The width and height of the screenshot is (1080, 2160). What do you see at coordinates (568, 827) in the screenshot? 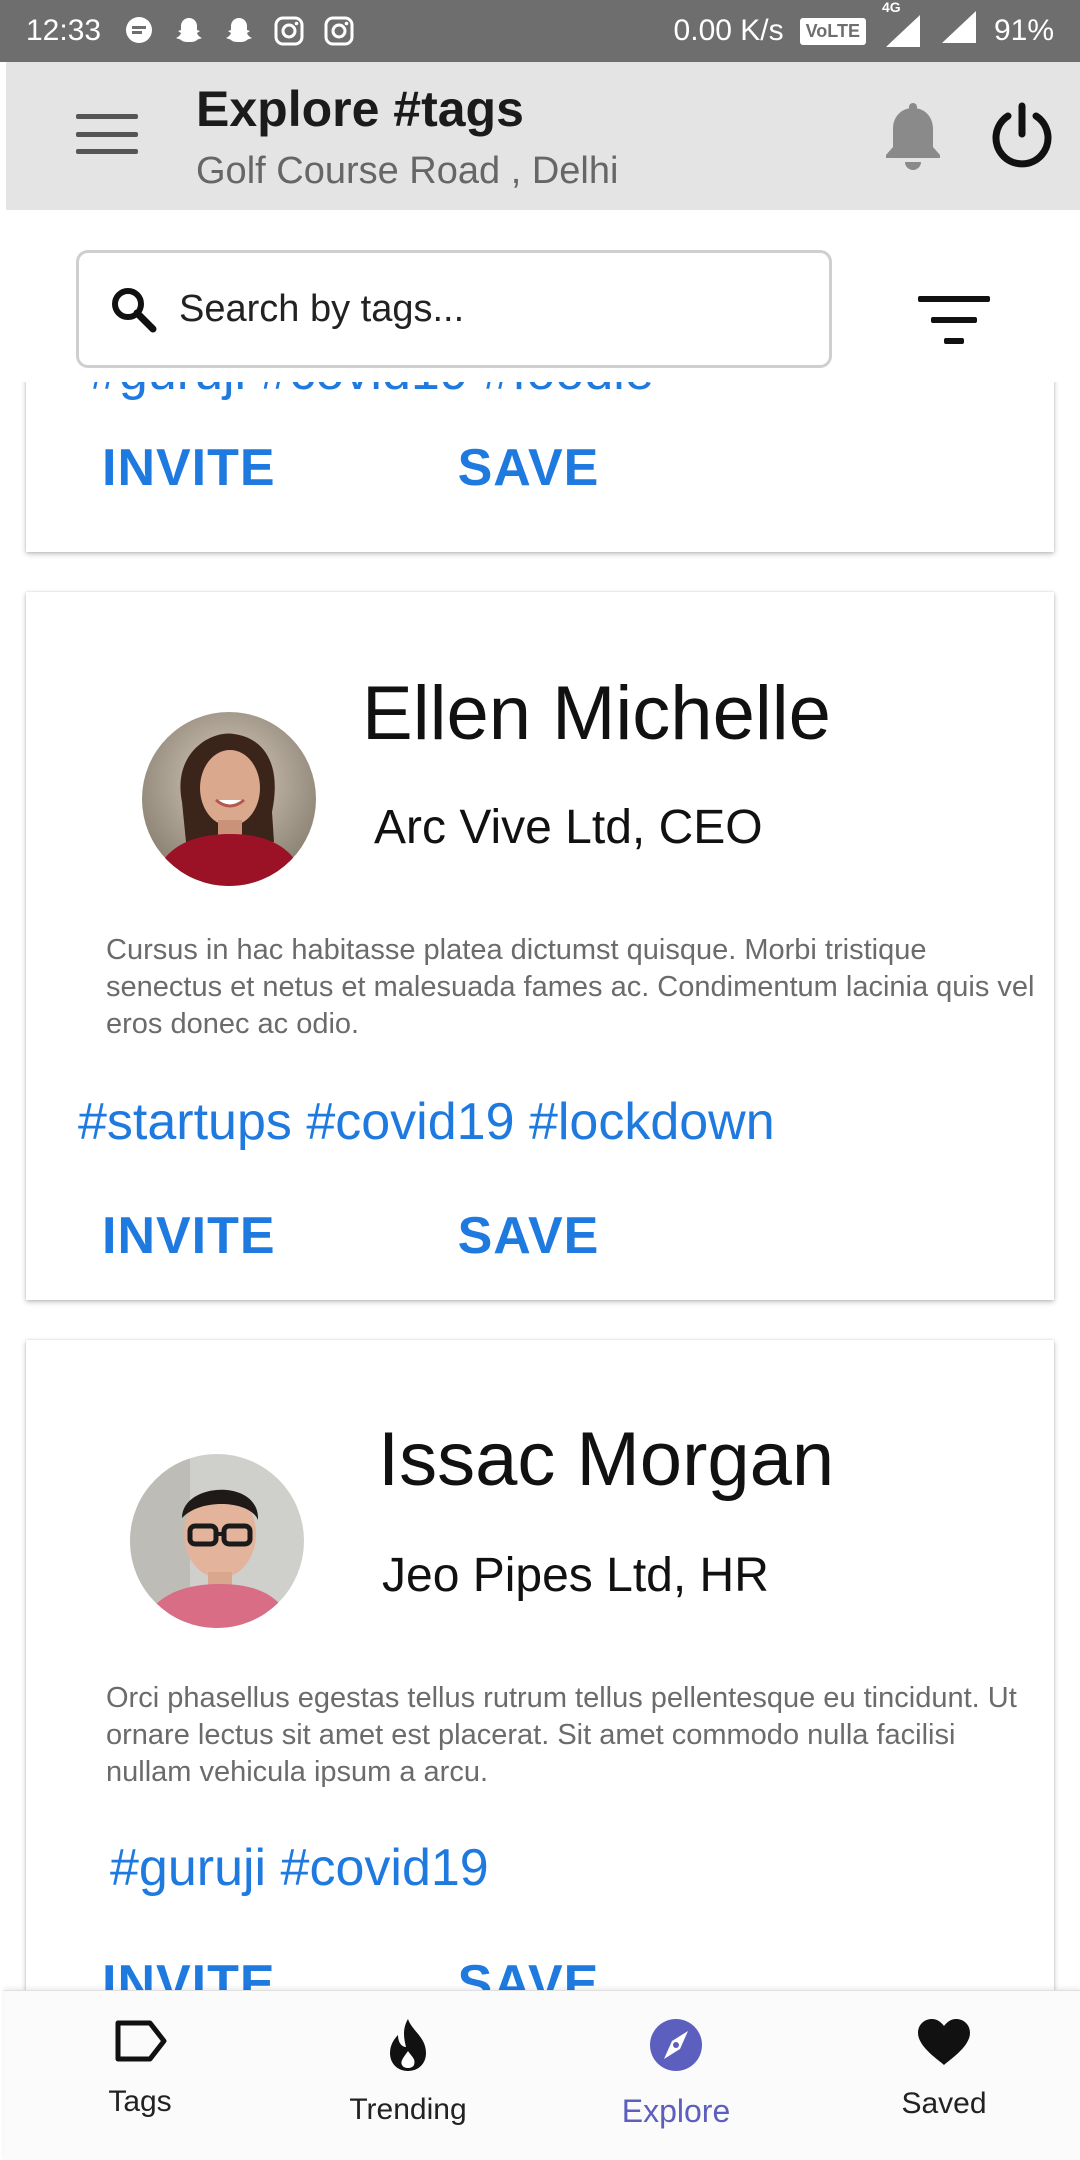
I see `profile-company: Arc Vive Ltd, CEO` at bounding box center [568, 827].